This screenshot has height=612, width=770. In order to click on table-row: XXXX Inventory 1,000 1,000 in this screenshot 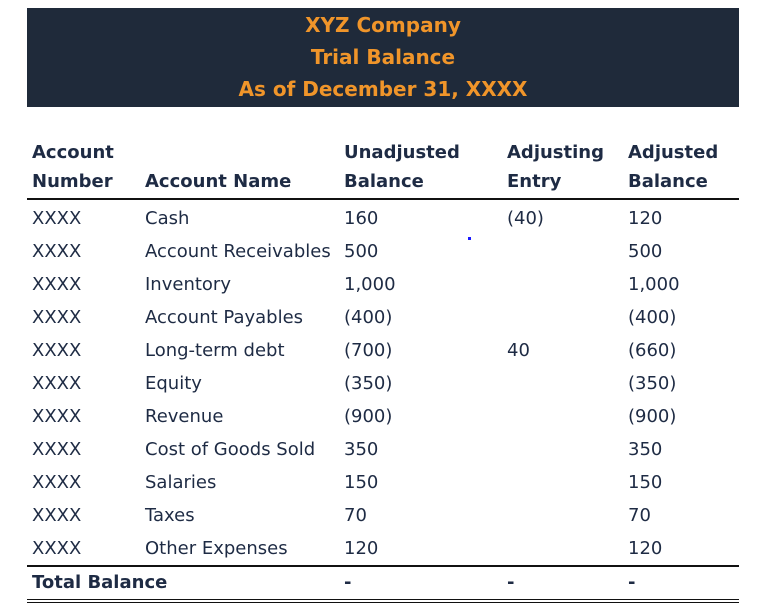, I will do `click(383, 284)`.